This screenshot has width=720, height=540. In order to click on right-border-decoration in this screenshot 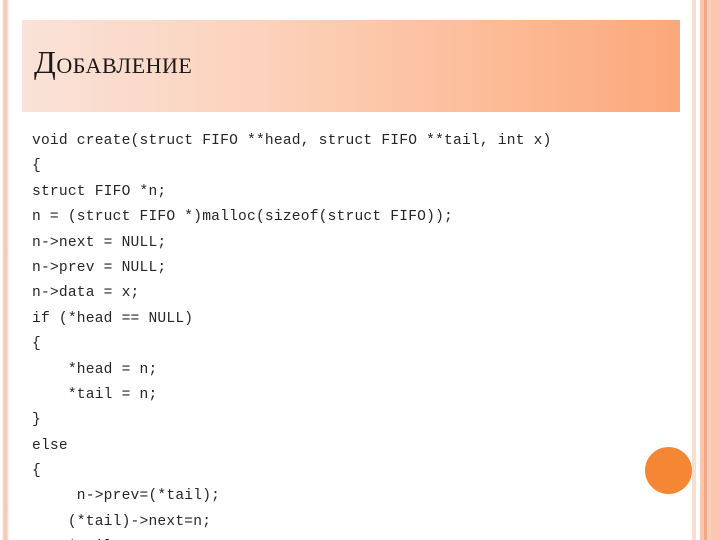, I will do `click(705, 270)`.